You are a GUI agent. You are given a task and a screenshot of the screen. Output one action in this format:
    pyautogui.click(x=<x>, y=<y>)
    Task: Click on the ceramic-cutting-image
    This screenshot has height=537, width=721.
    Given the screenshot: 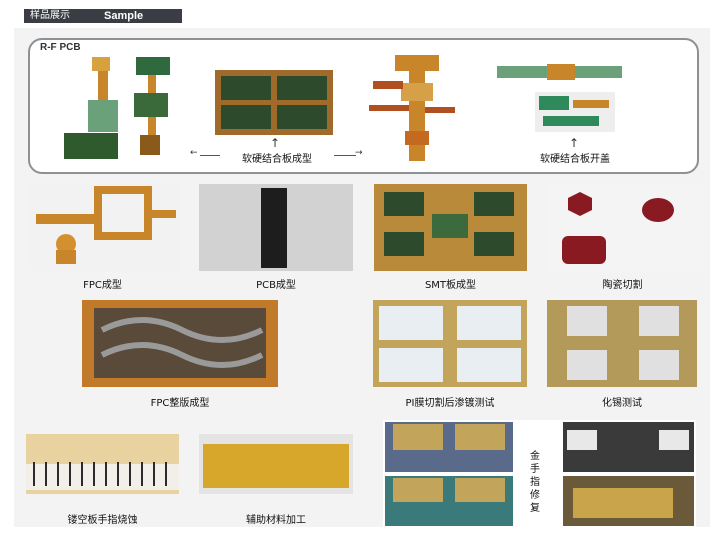 What is the action you would take?
    pyautogui.click(x=622, y=227)
    